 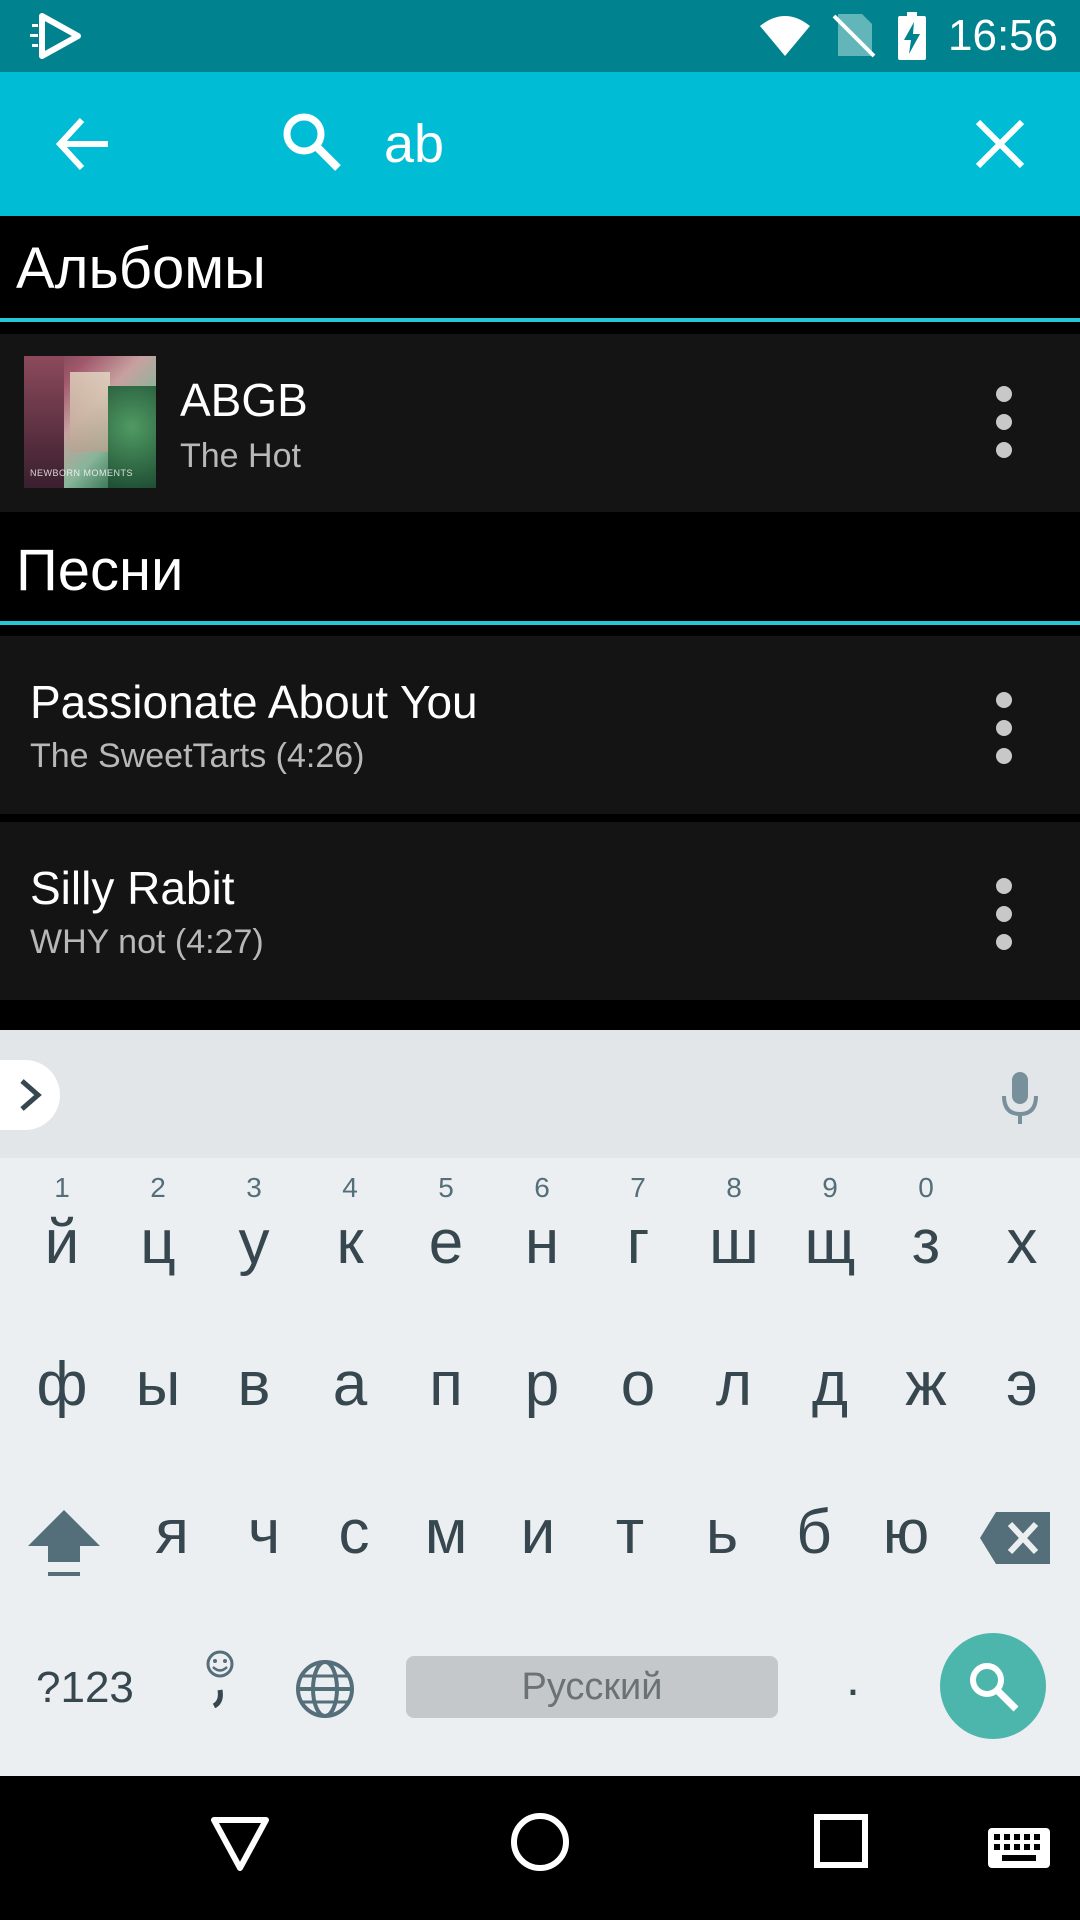 What do you see at coordinates (664, 144) in the screenshot?
I see `search-input: ab` at bounding box center [664, 144].